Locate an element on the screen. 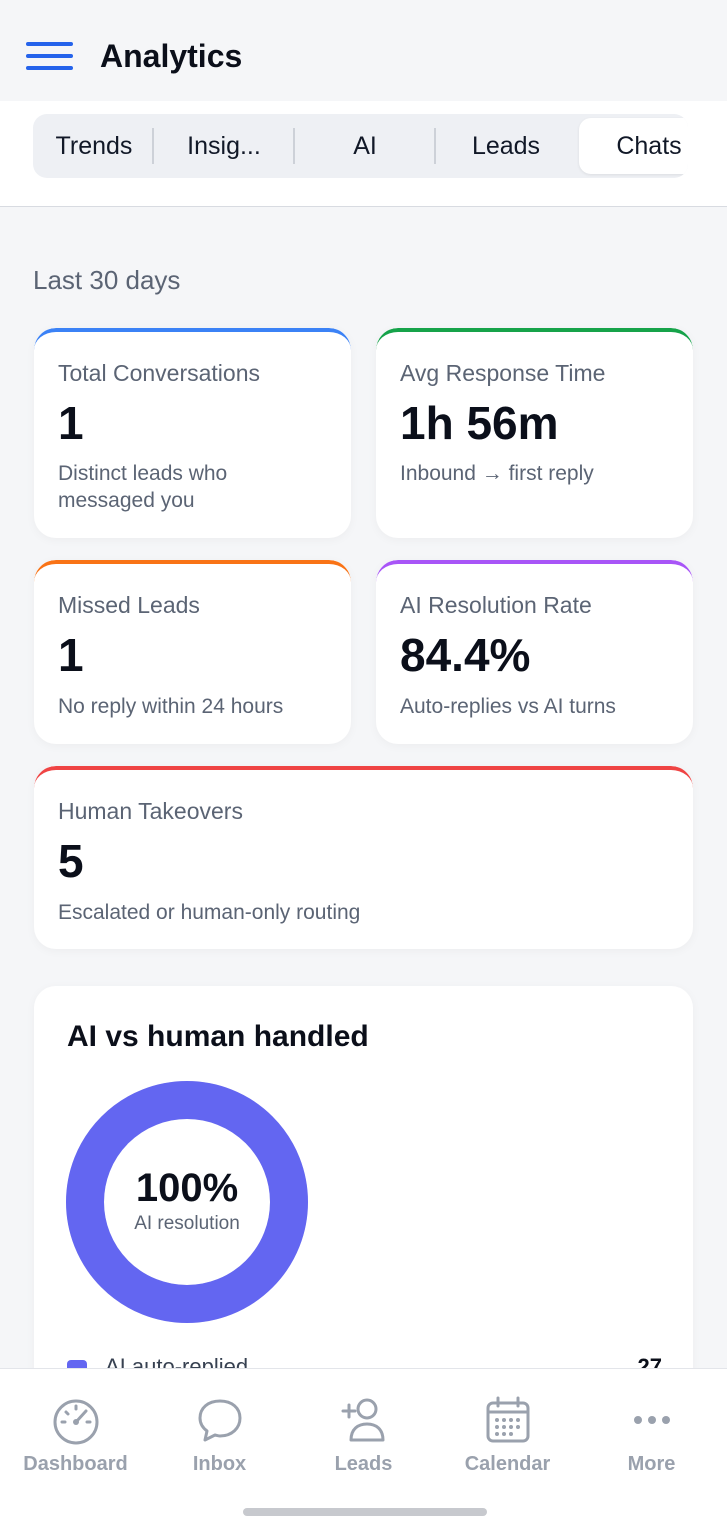 Image resolution: width=727 pixels, height=1534 pixels. donut-center-value: 100% is located at coordinates (187, 1188).